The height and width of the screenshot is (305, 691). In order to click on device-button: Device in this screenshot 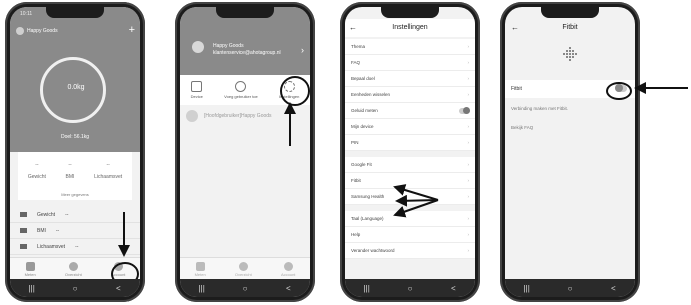, I will do `click(197, 90)`.